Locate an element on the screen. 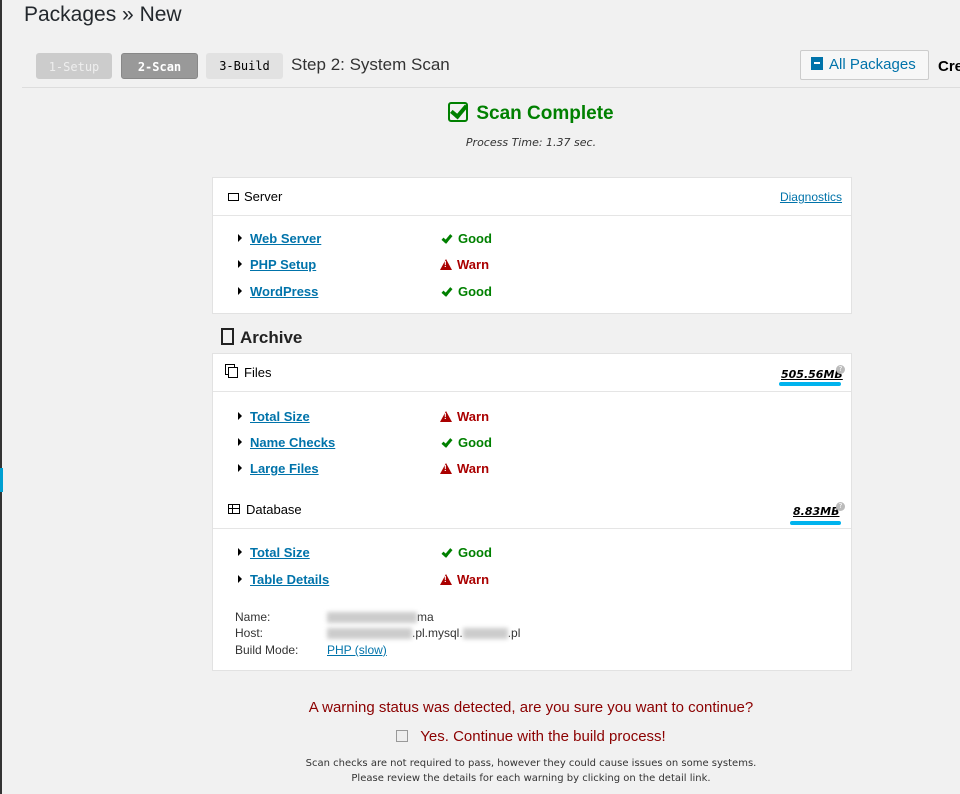  database-header: Database is located at coordinates (532, 510).